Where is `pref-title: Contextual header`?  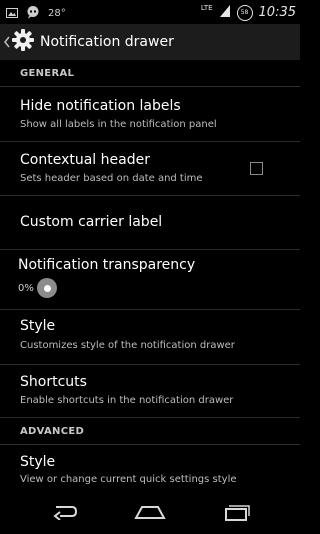 pref-title: Contextual header is located at coordinates (85, 160).